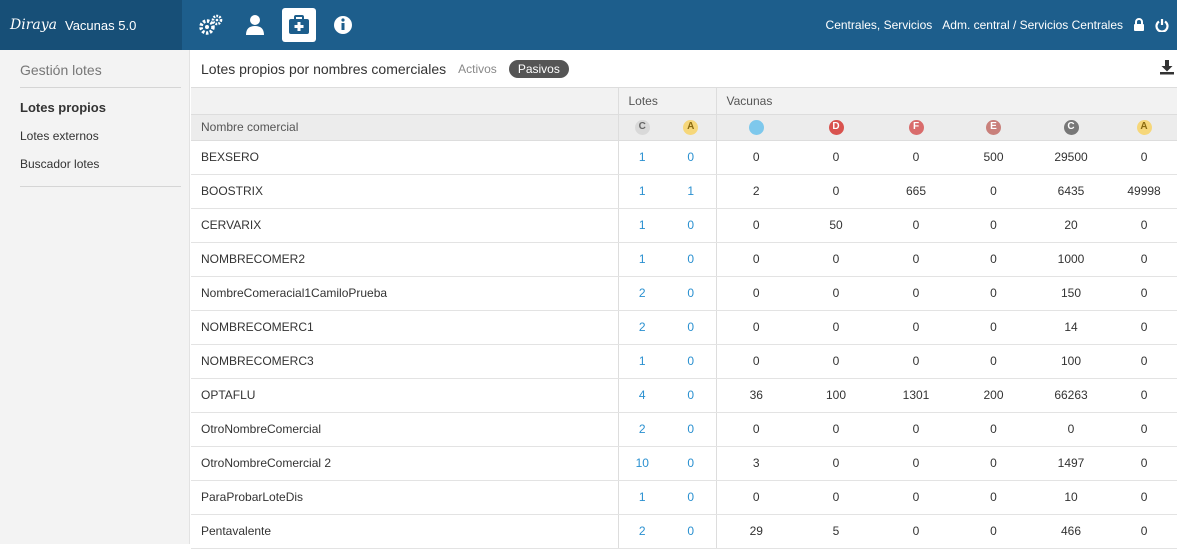  Describe the element at coordinates (404, 531) in the screenshot. I see `cell-nombre-comercial: Pentavalente` at that location.